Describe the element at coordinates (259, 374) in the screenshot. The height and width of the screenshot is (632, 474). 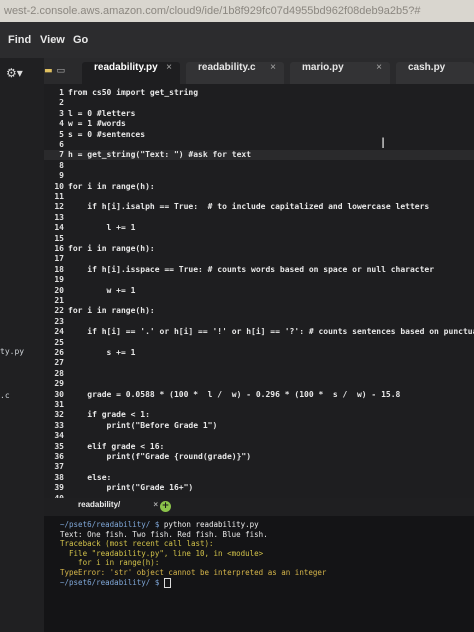
I see `code-line: 28` at that location.